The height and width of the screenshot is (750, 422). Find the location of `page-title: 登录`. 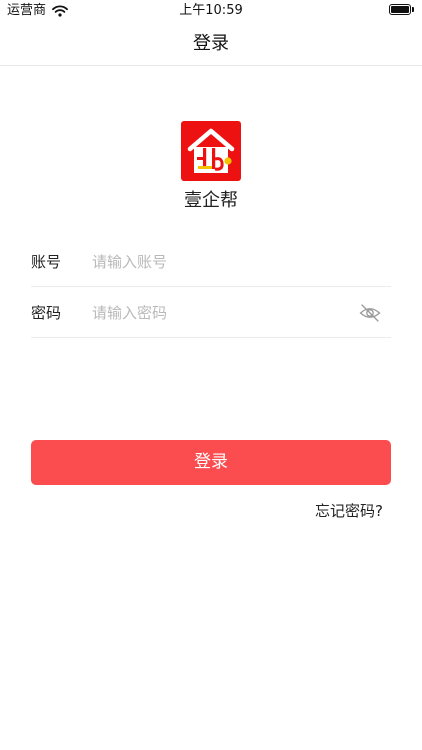

page-title: 登录 is located at coordinates (211, 43).